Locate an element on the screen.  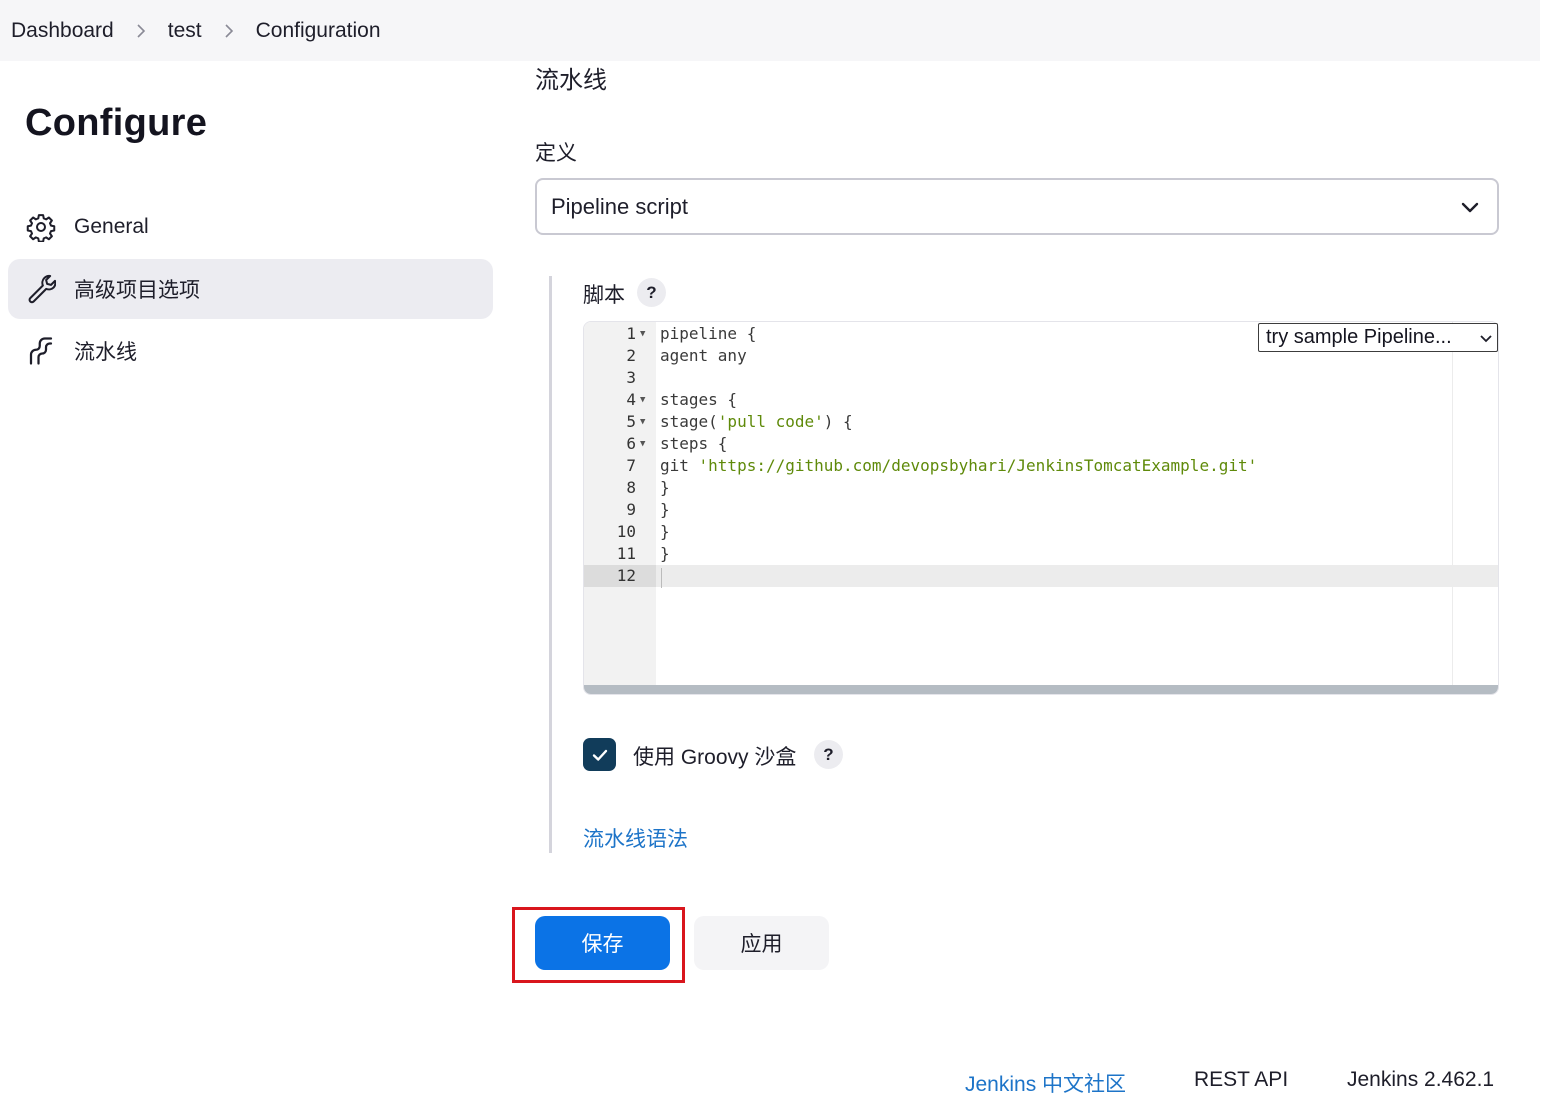
wrench-icon is located at coordinates (41, 289).